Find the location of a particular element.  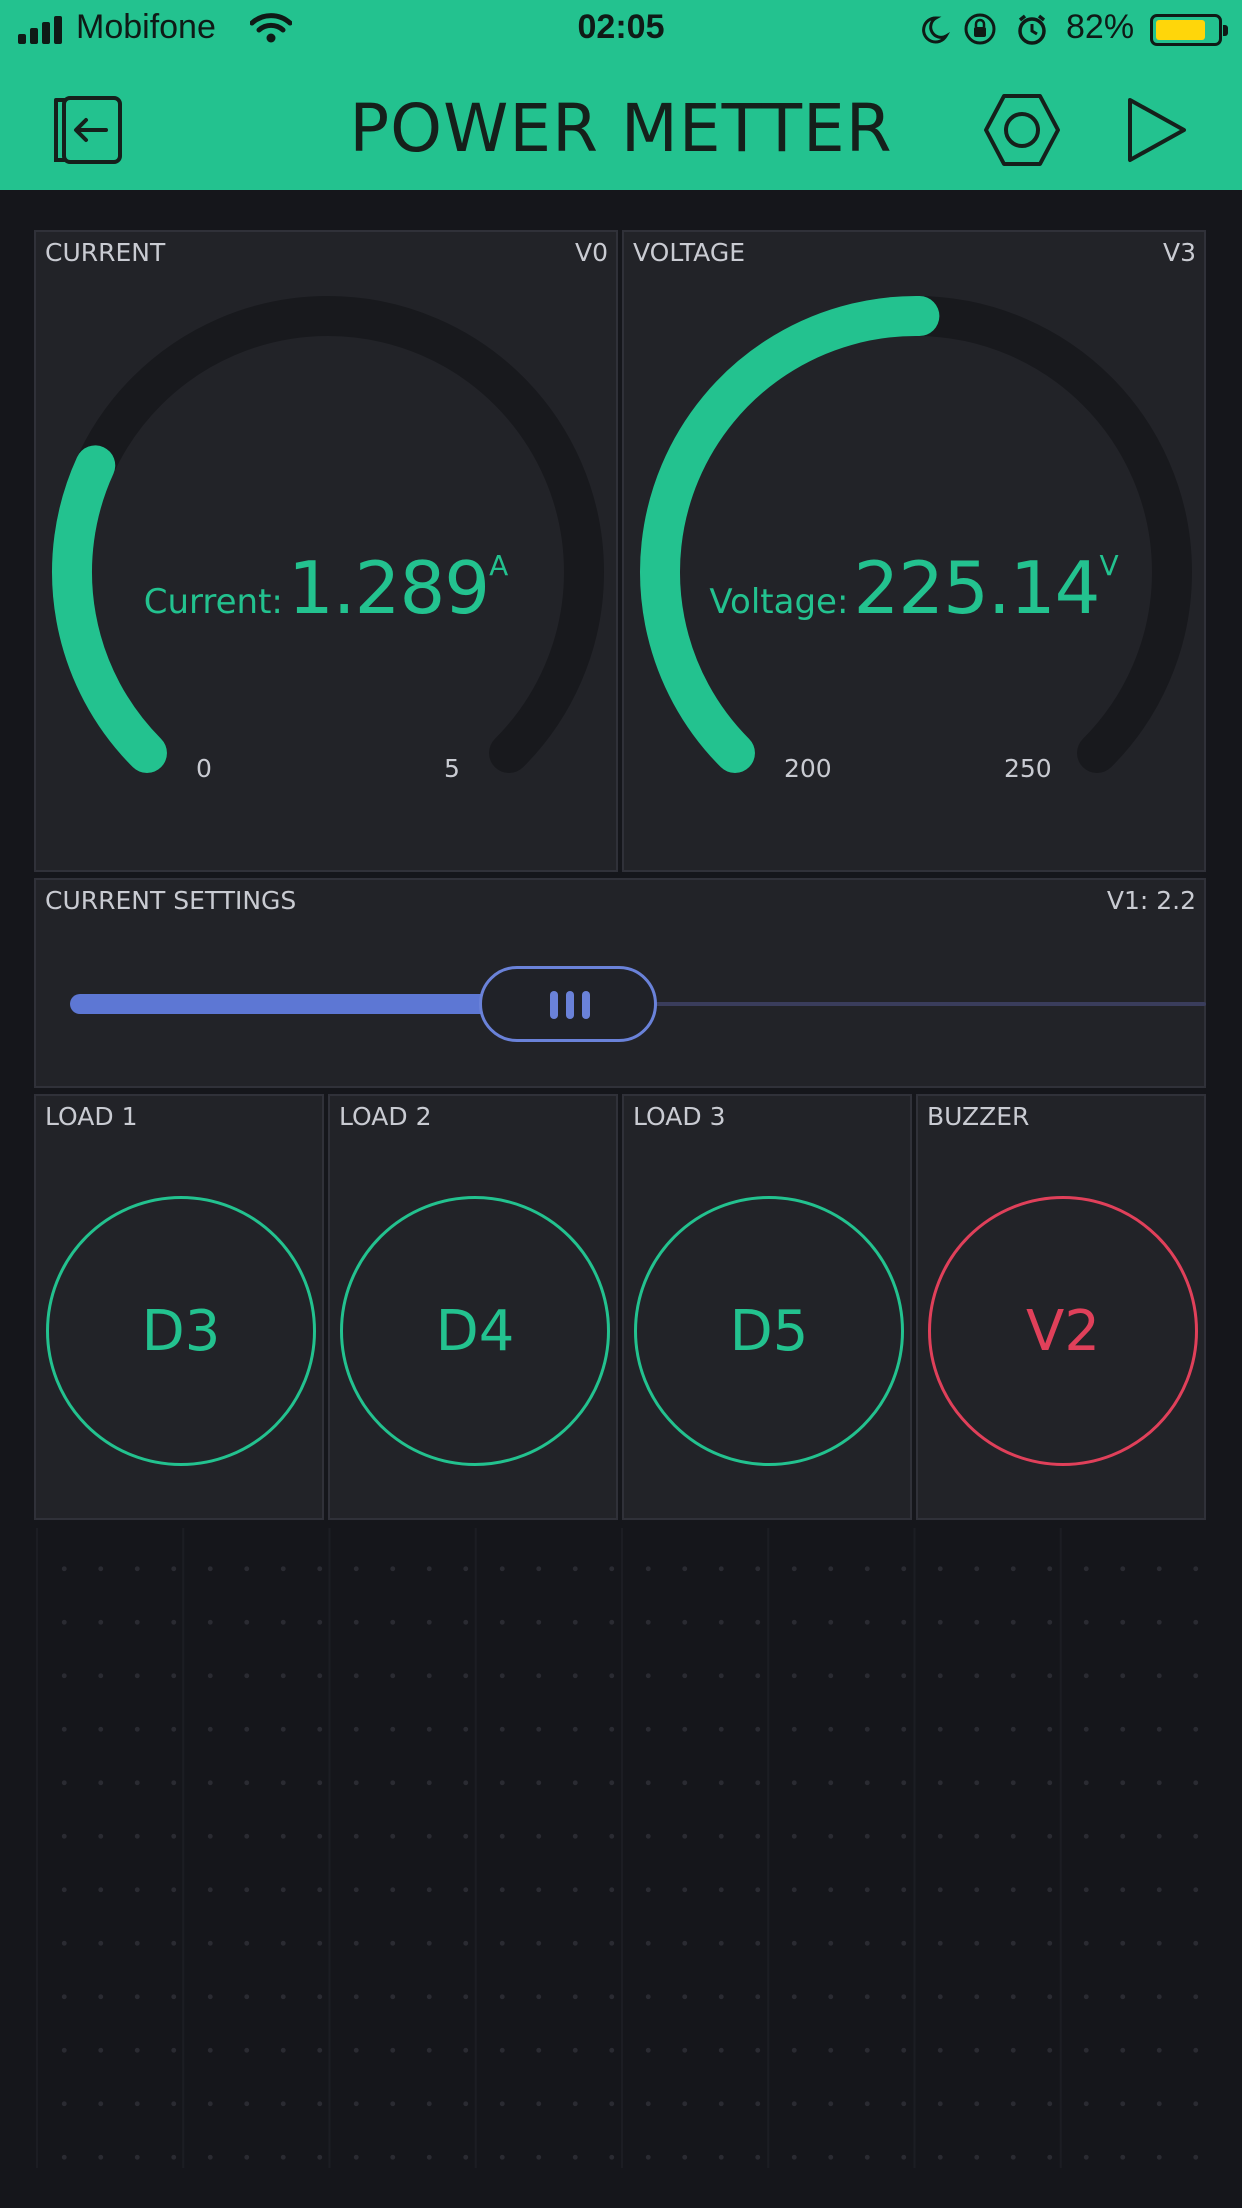

current-gauge-widget: CURRENT V0 Current: 1.289A 0 5 is located at coordinates (326, 551).